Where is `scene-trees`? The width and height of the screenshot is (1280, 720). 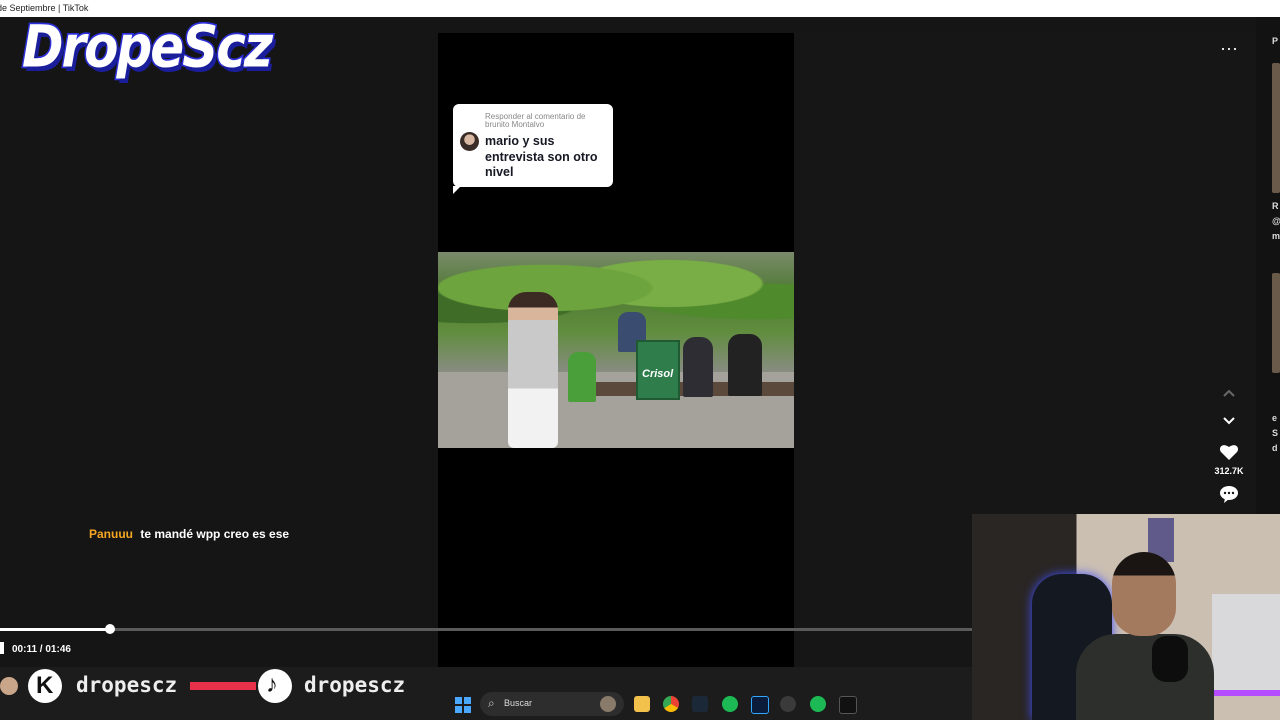 scene-trees is located at coordinates (616, 297).